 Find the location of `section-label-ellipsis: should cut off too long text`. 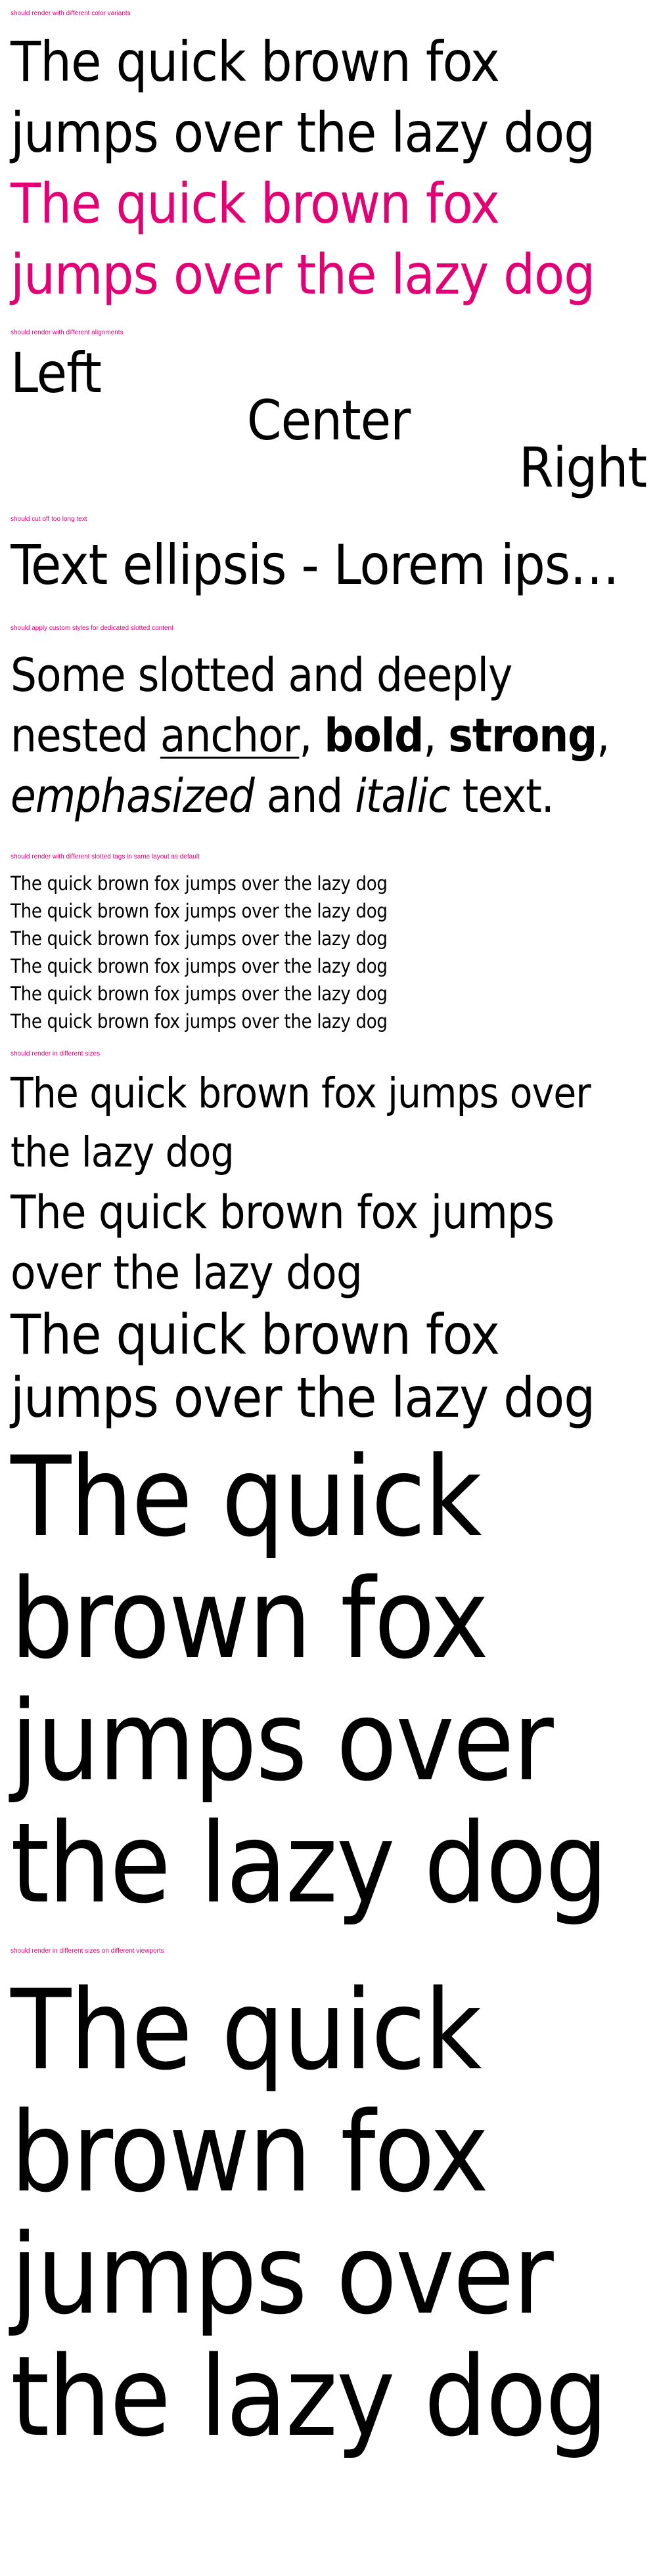

section-label-ellipsis: should cut off too long text is located at coordinates (49, 519).